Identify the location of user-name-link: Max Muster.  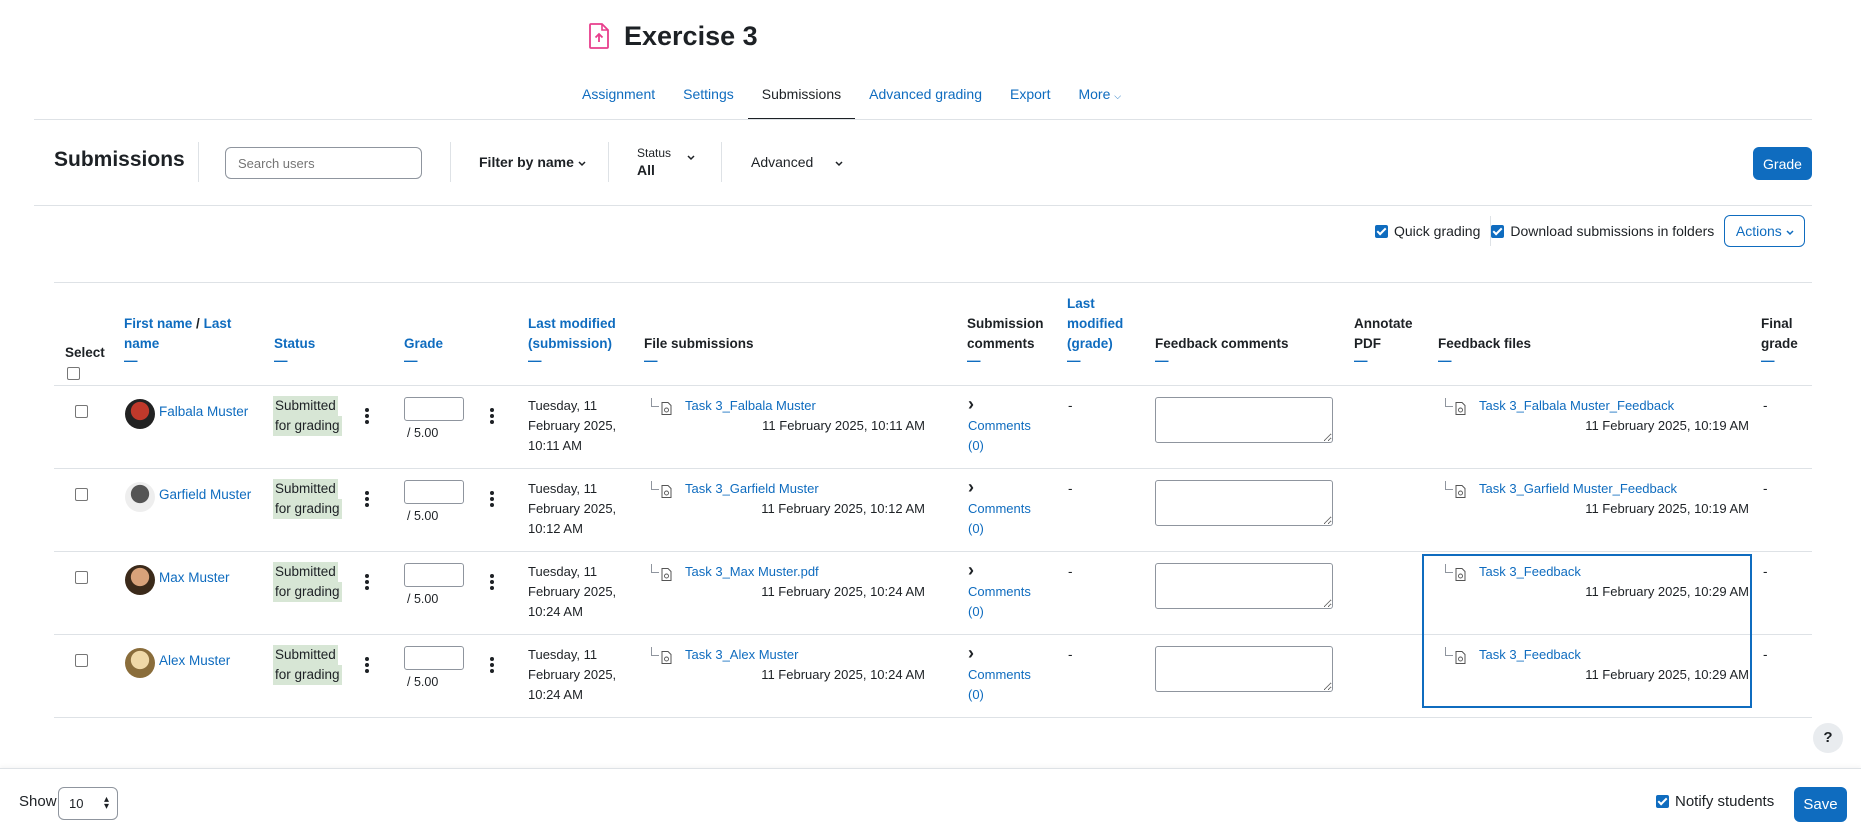
(194, 578).